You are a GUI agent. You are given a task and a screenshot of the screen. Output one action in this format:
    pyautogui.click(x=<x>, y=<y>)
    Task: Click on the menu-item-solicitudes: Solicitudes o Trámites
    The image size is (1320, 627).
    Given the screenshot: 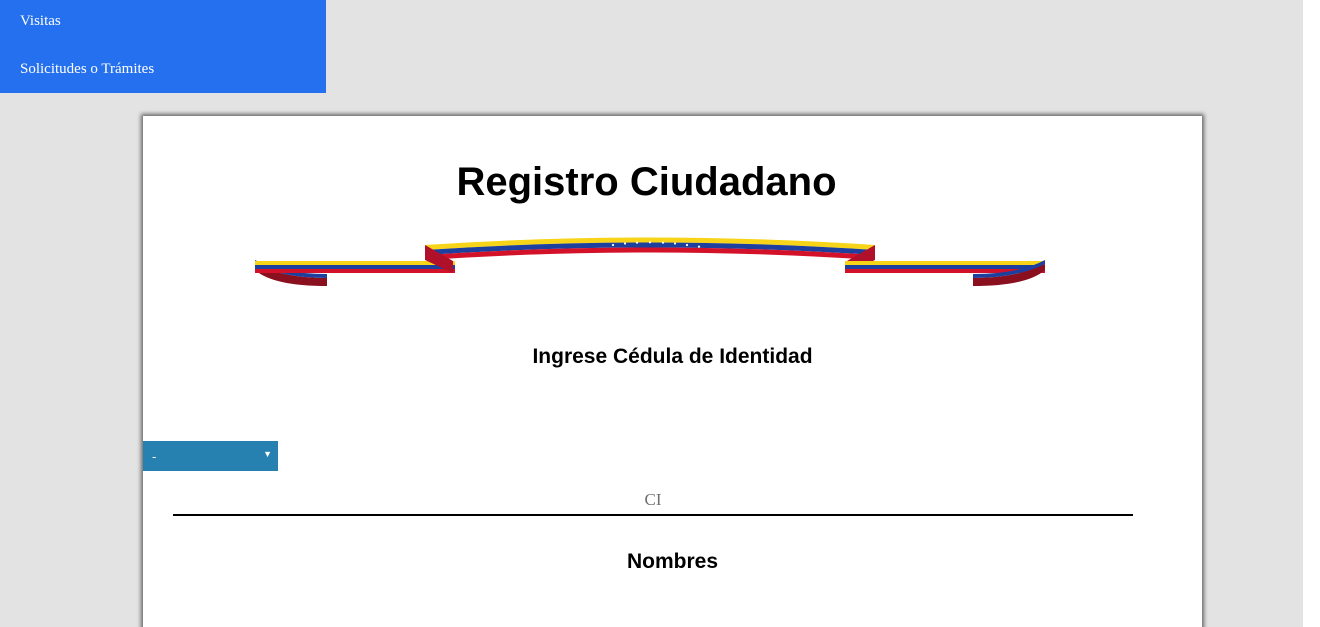 What is the action you would take?
    pyautogui.click(x=87, y=69)
    